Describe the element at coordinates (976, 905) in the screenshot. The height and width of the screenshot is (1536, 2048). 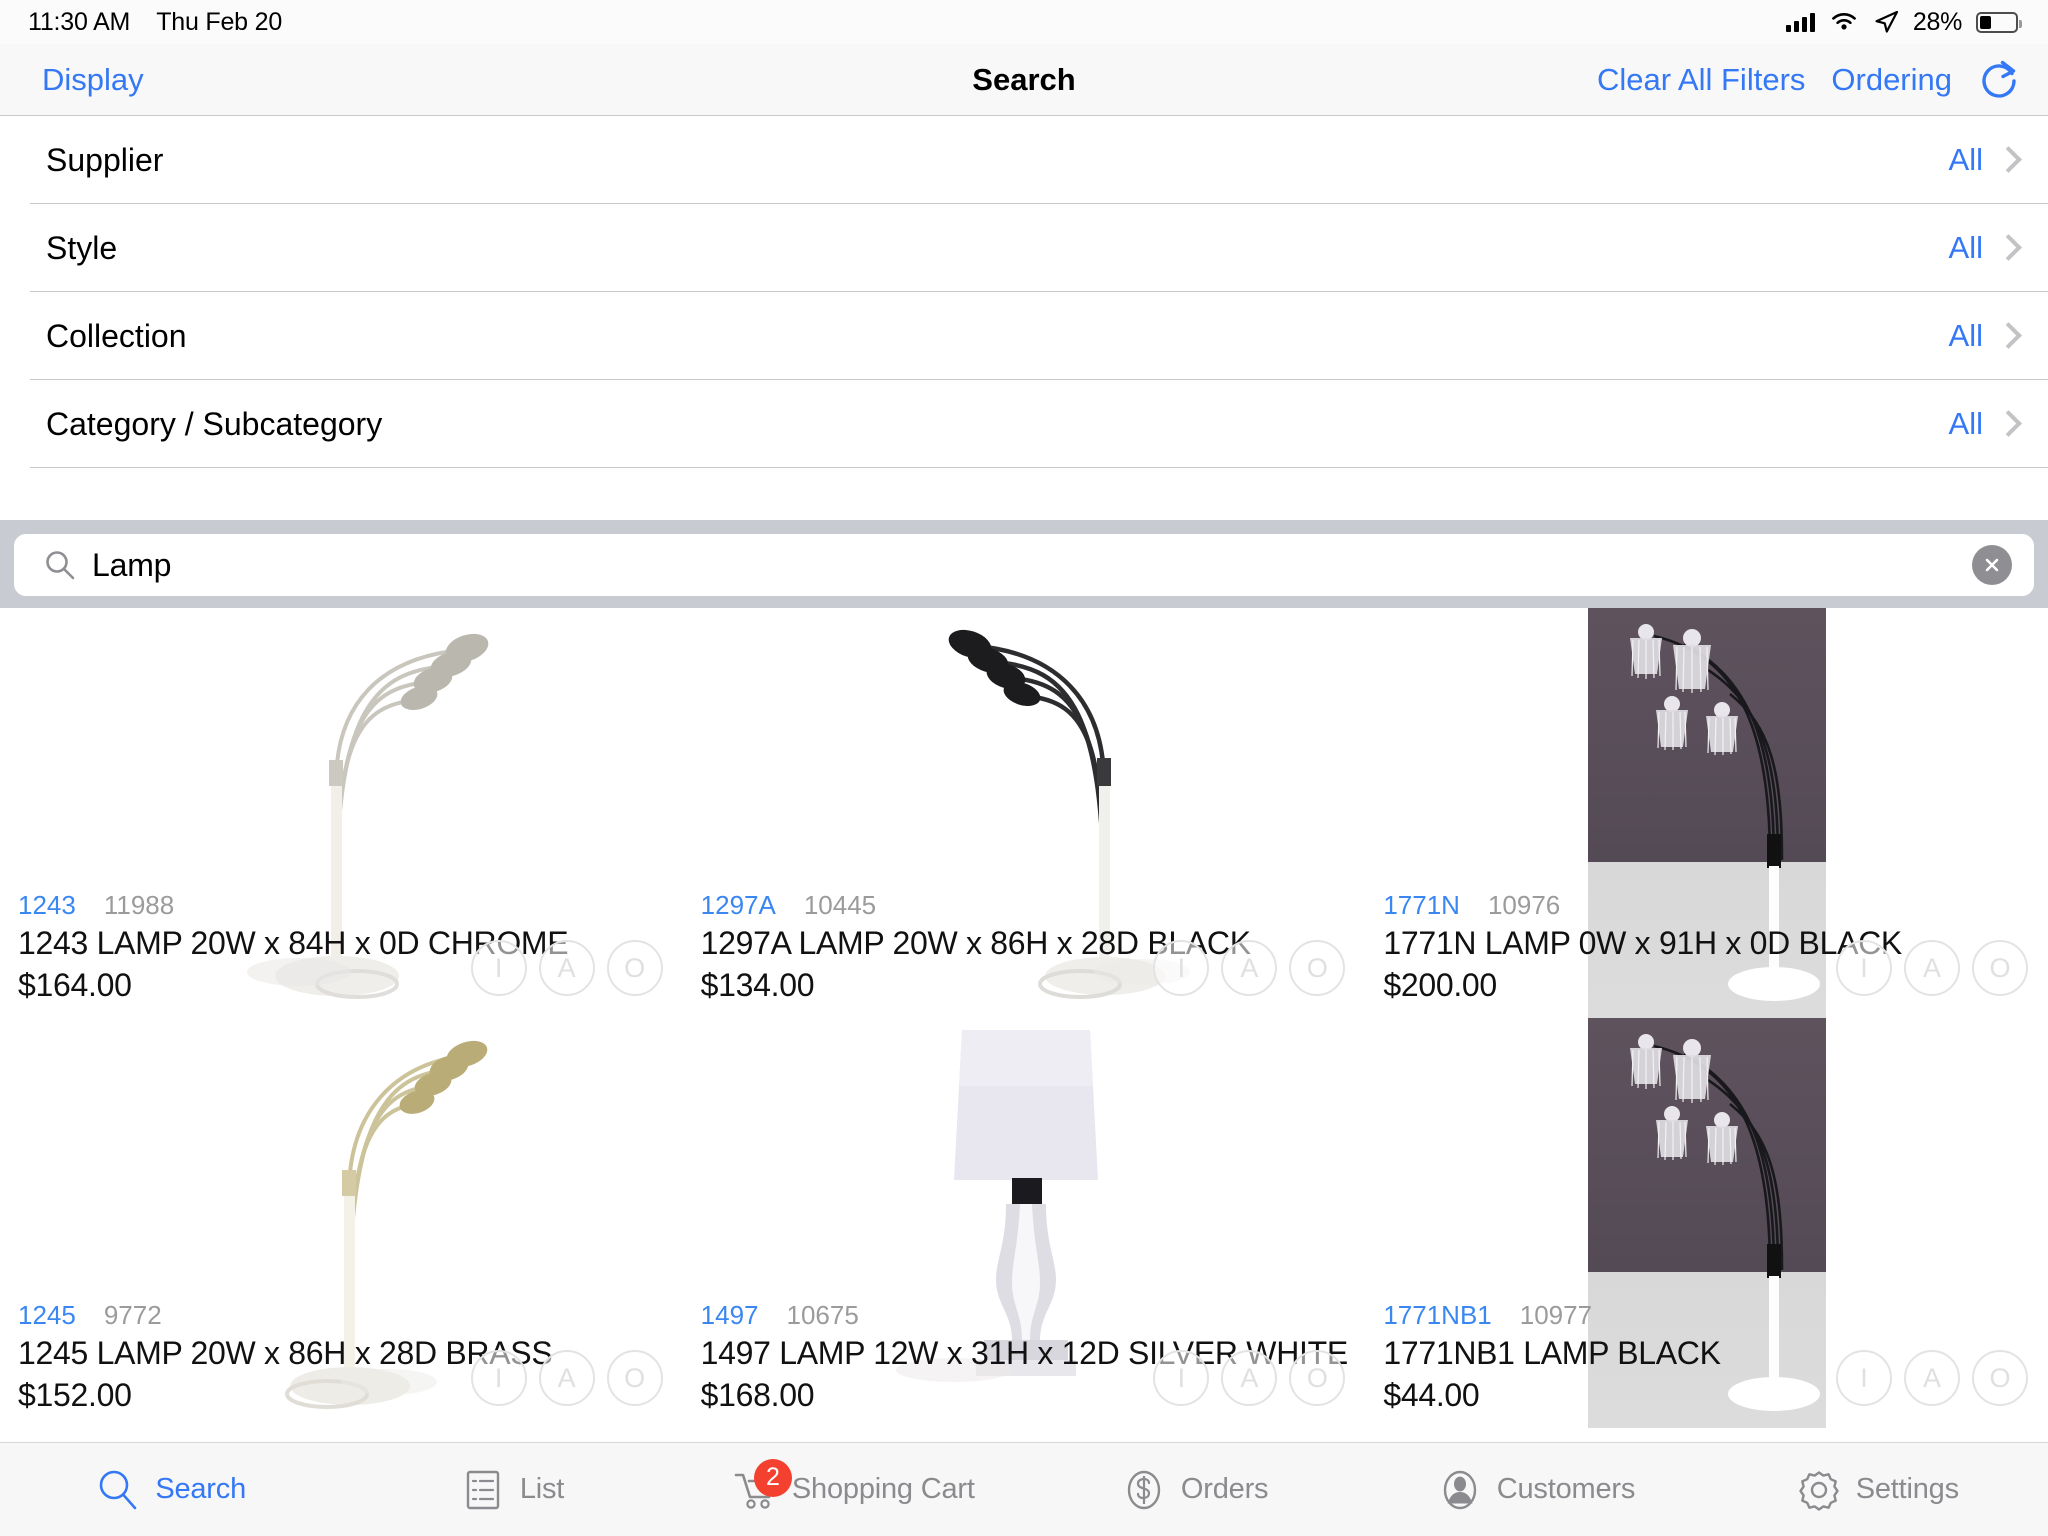
I see `product-identifiers: 1297A 10445` at that location.